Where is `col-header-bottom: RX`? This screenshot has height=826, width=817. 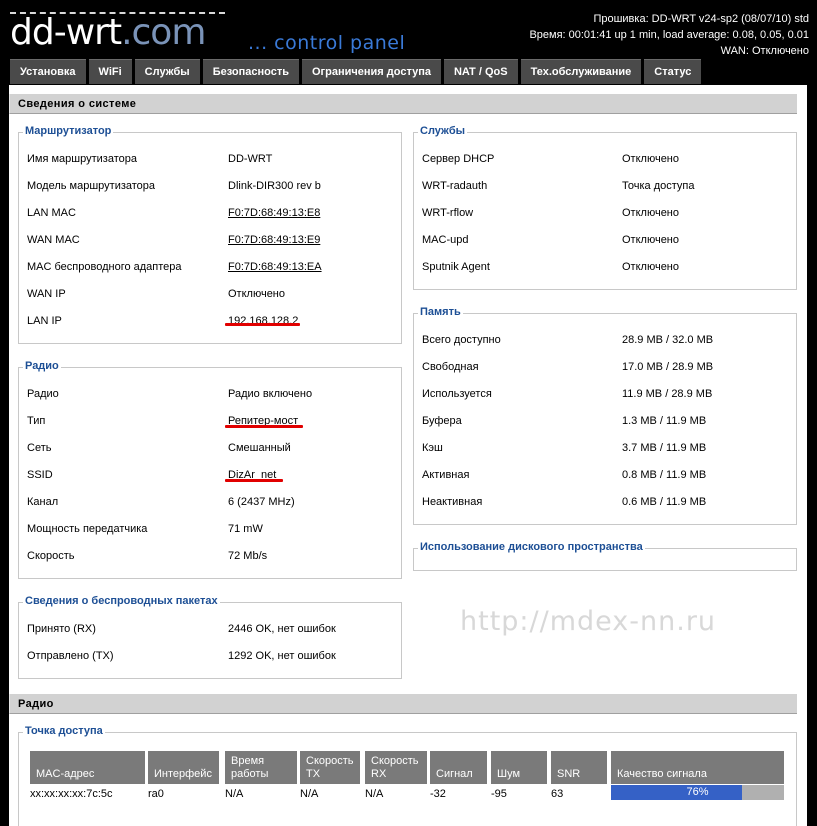
col-header-bottom: RX is located at coordinates (379, 774).